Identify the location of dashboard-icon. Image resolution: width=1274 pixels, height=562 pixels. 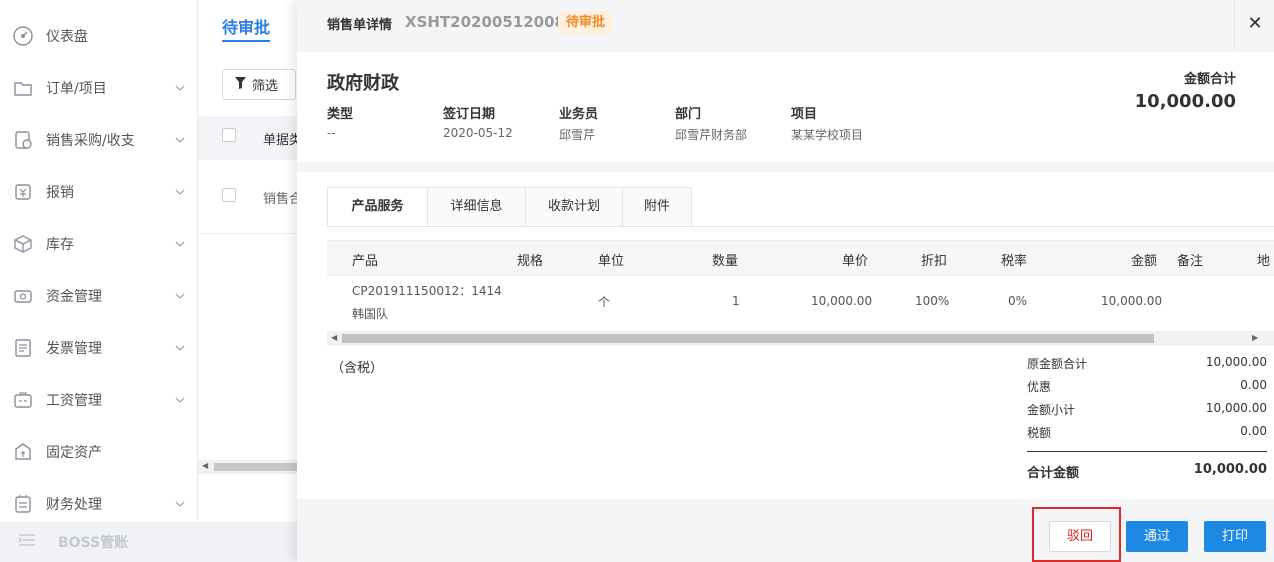
(23, 36).